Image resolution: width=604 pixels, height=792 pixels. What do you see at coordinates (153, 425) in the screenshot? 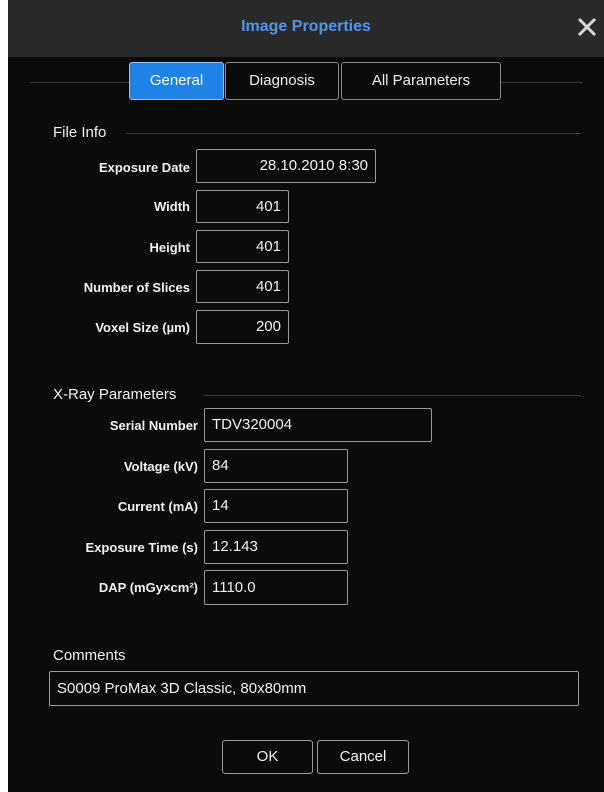
I see `serial-number-label: Serial Number` at bounding box center [153, 425].